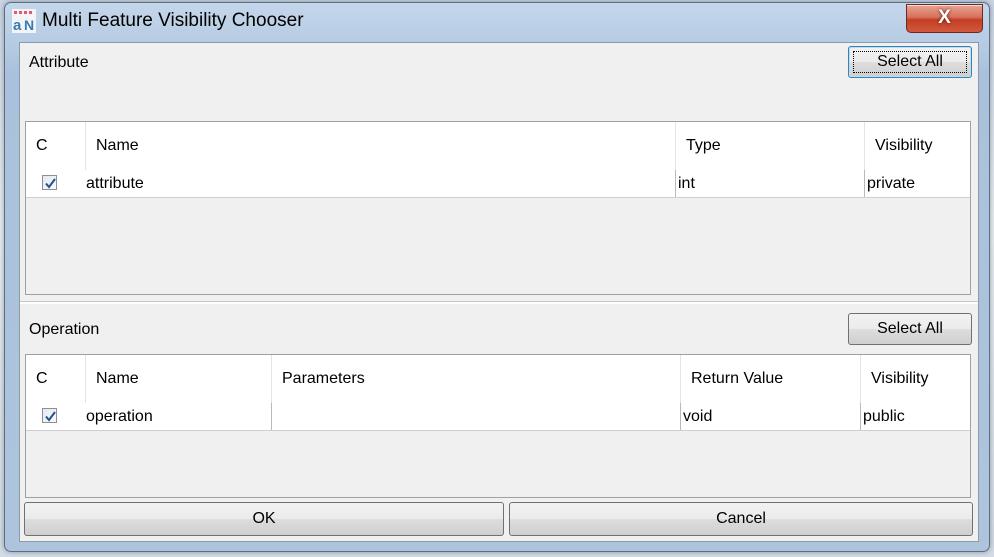 The width and height of the screenshot is (994, 557). Describe the element at coordinates (476, 379) in the screenshot. I see `operation-col-parameters: Parameters` at that location.